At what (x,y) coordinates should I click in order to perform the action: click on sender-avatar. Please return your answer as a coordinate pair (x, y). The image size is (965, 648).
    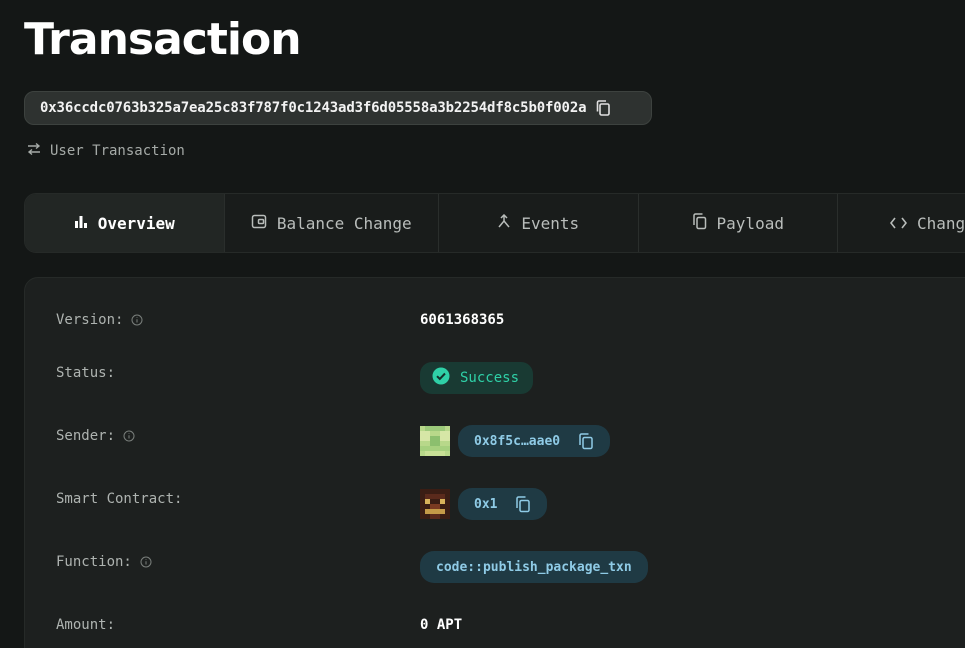
    Looking at the image, I should click on (435, 441).